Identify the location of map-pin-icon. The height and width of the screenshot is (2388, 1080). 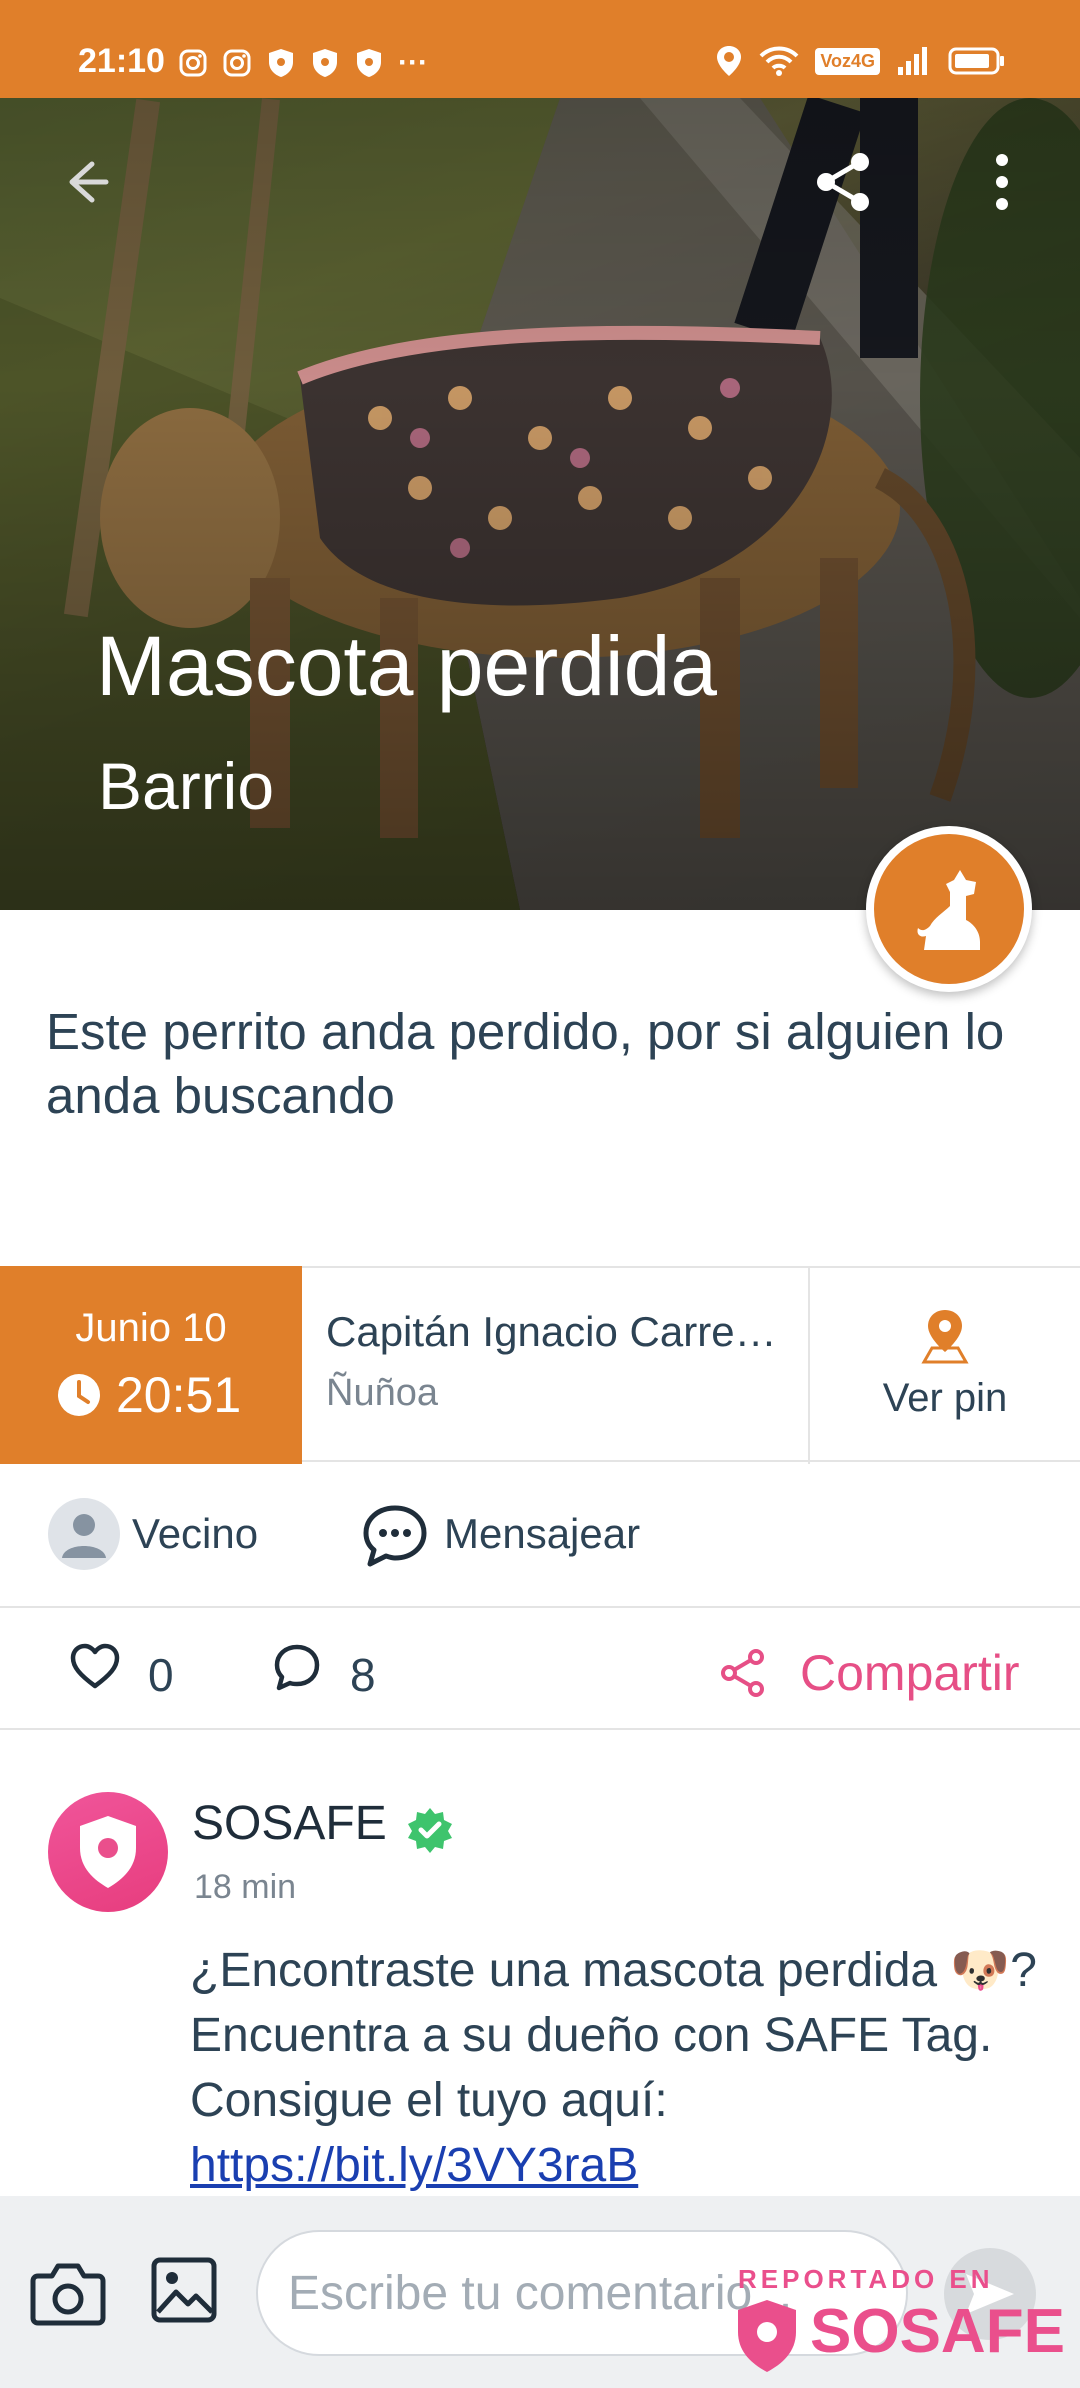
(945, 1337).